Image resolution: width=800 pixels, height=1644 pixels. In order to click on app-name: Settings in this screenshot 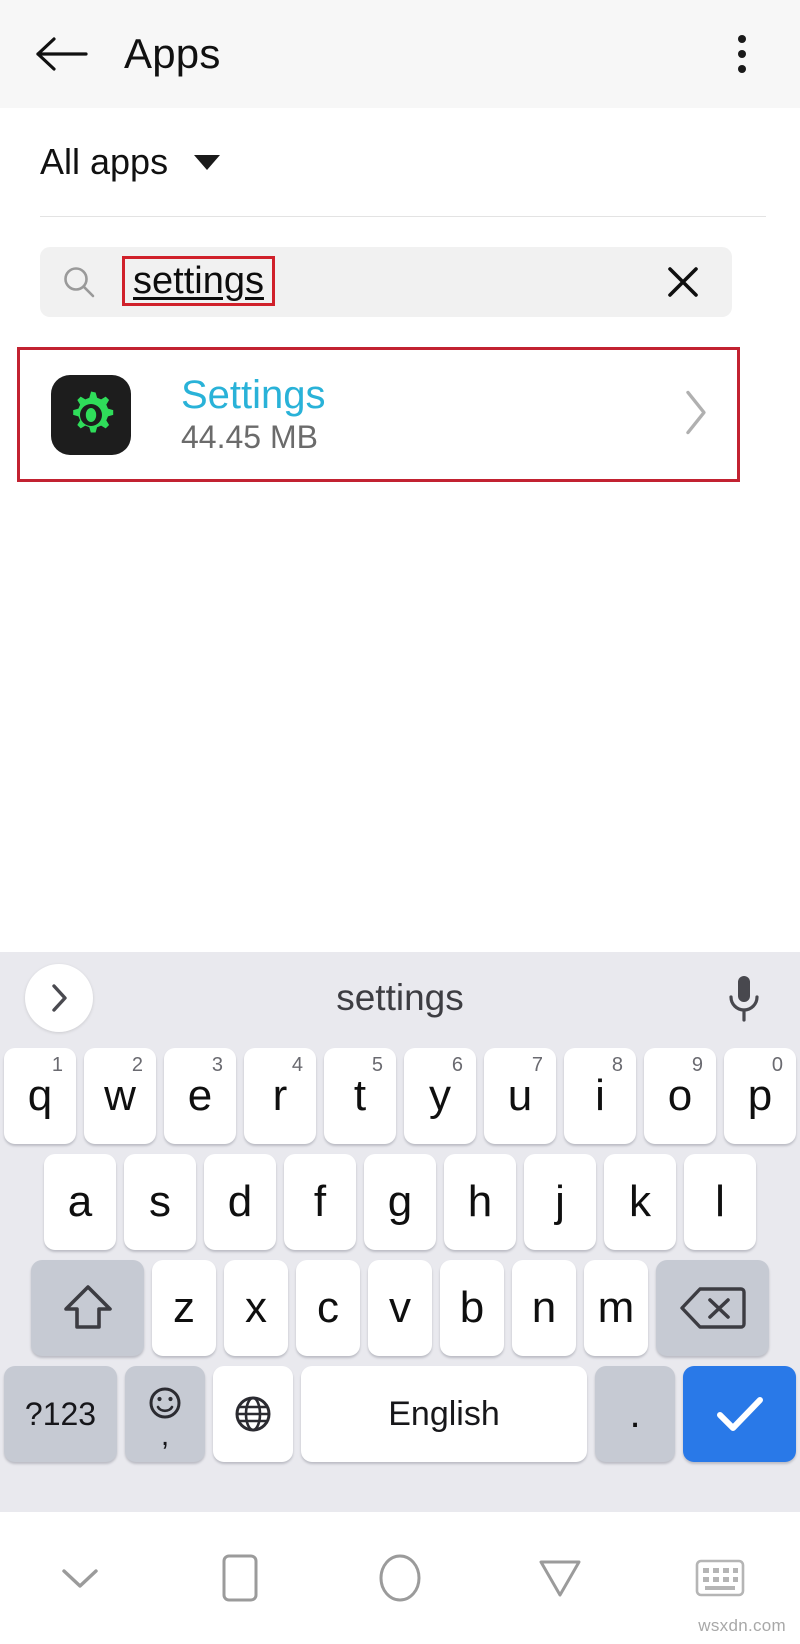, I will do `click(253, 395)`.